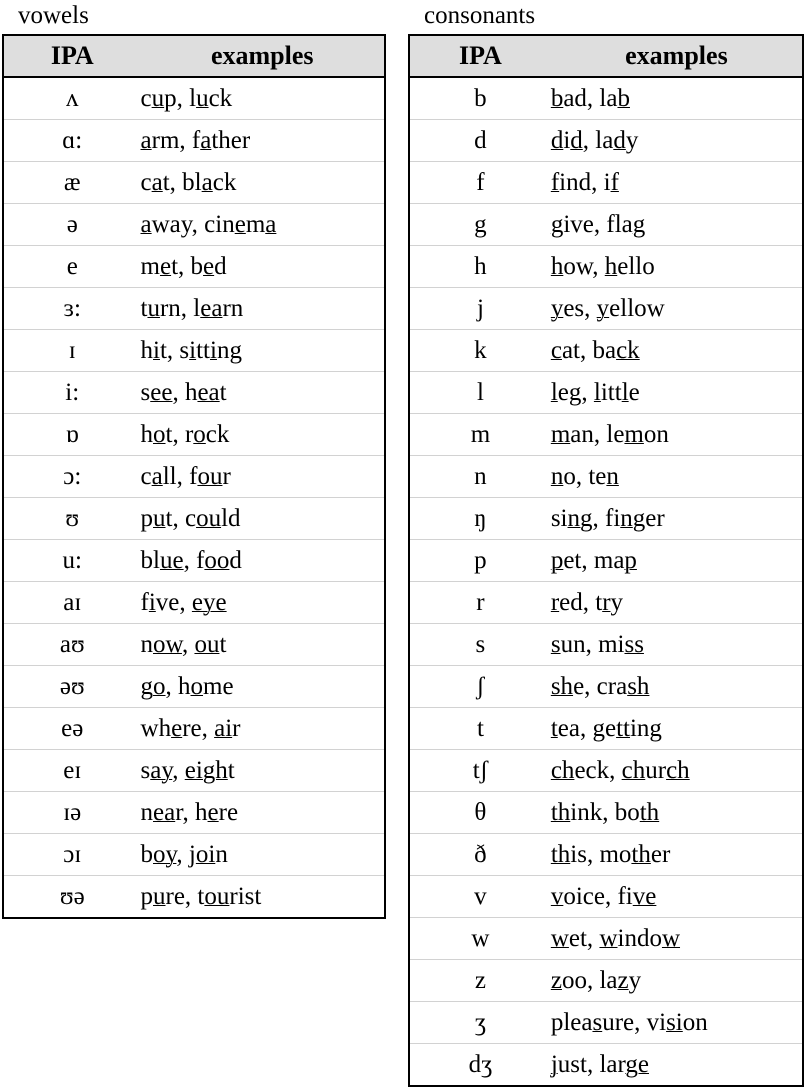  I want to click on example-words: blue, food, so click(263, 561).